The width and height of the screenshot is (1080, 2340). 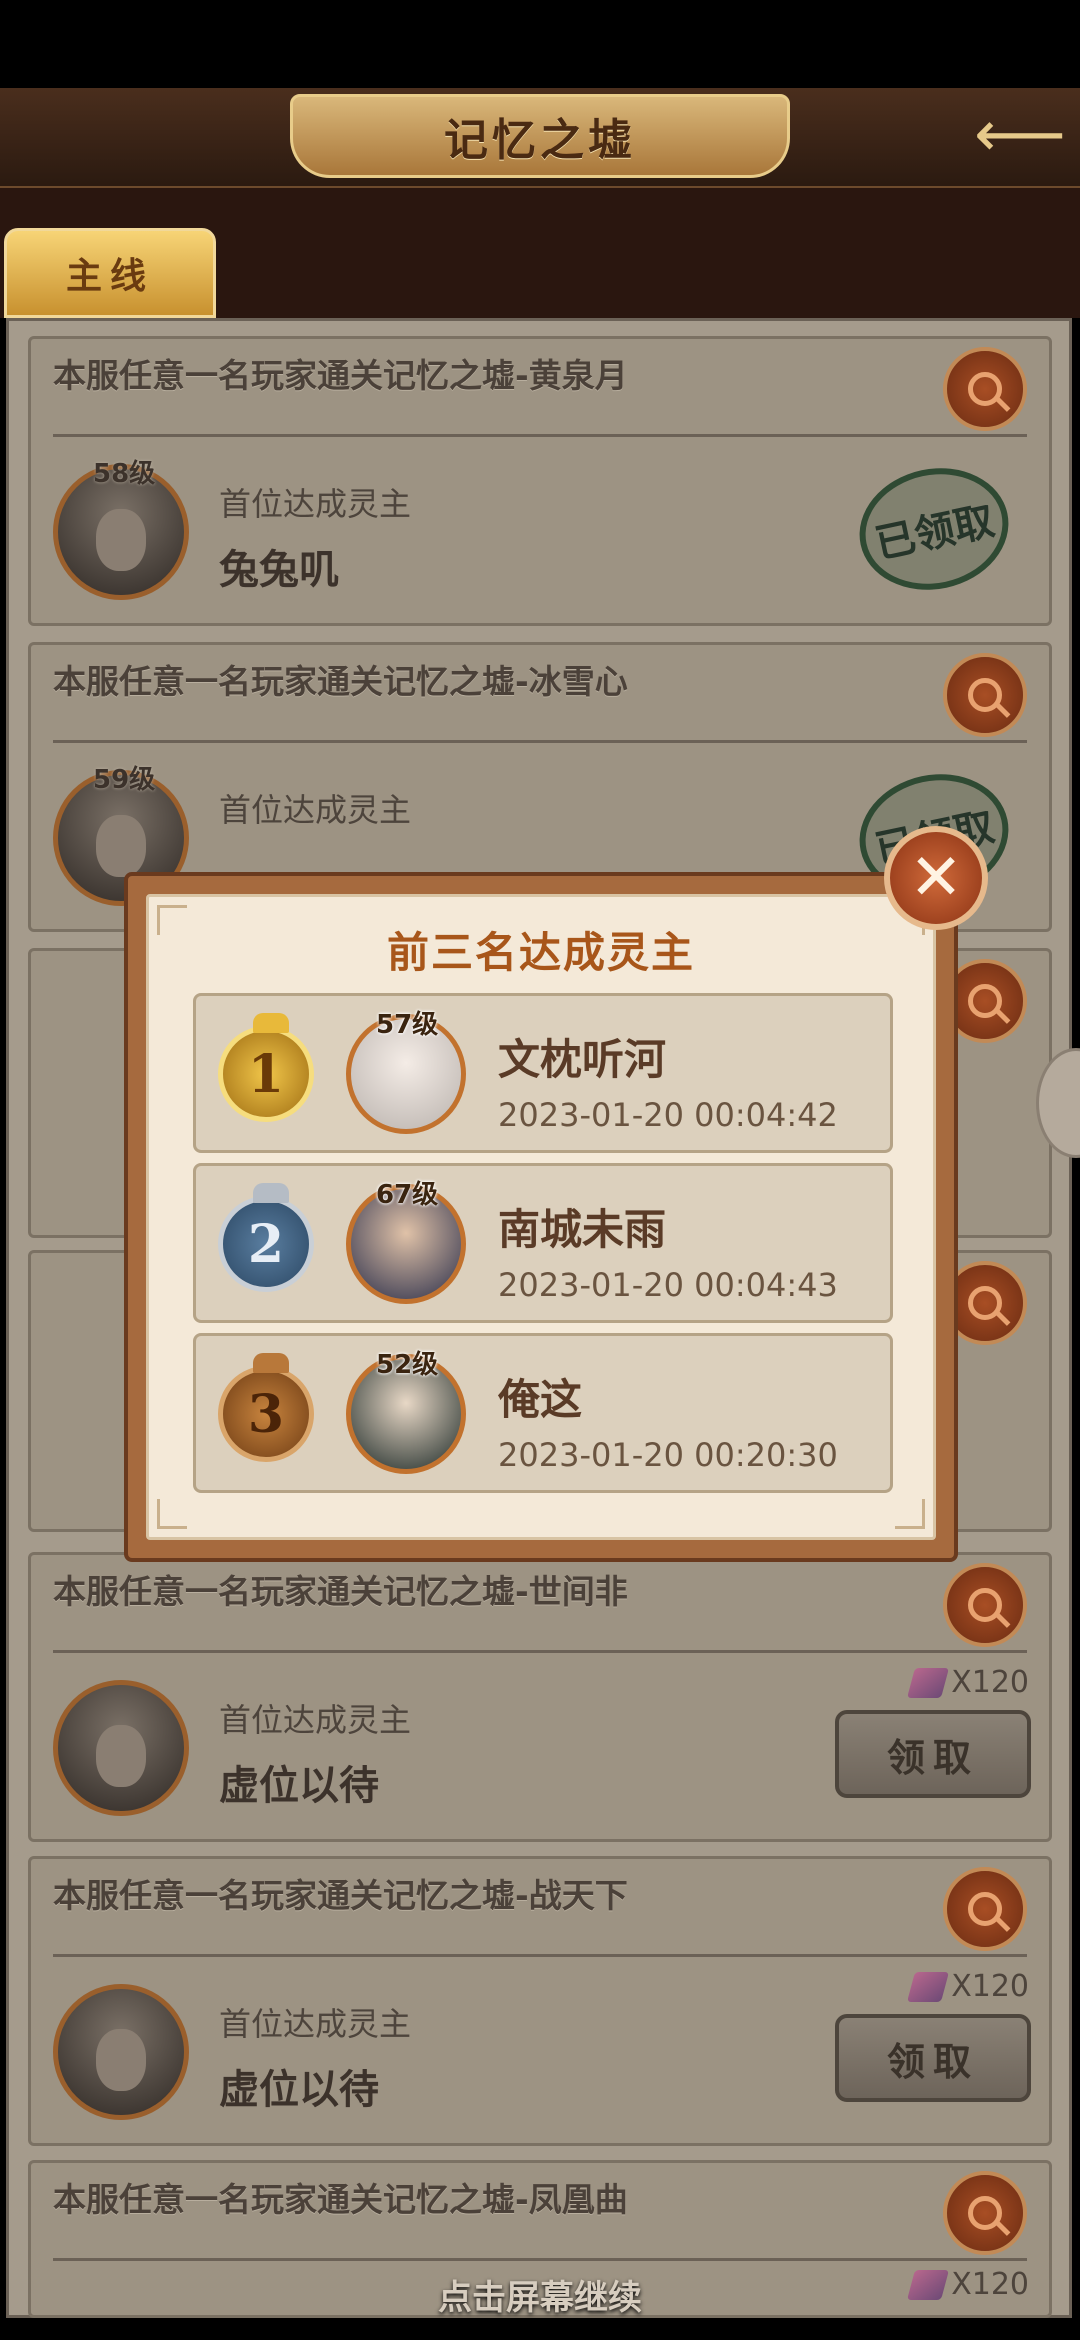 What do you see at coordinates (407, 1025) in the screenshot?
I see `level-label: 57级` at bounding box center [407, 1025].